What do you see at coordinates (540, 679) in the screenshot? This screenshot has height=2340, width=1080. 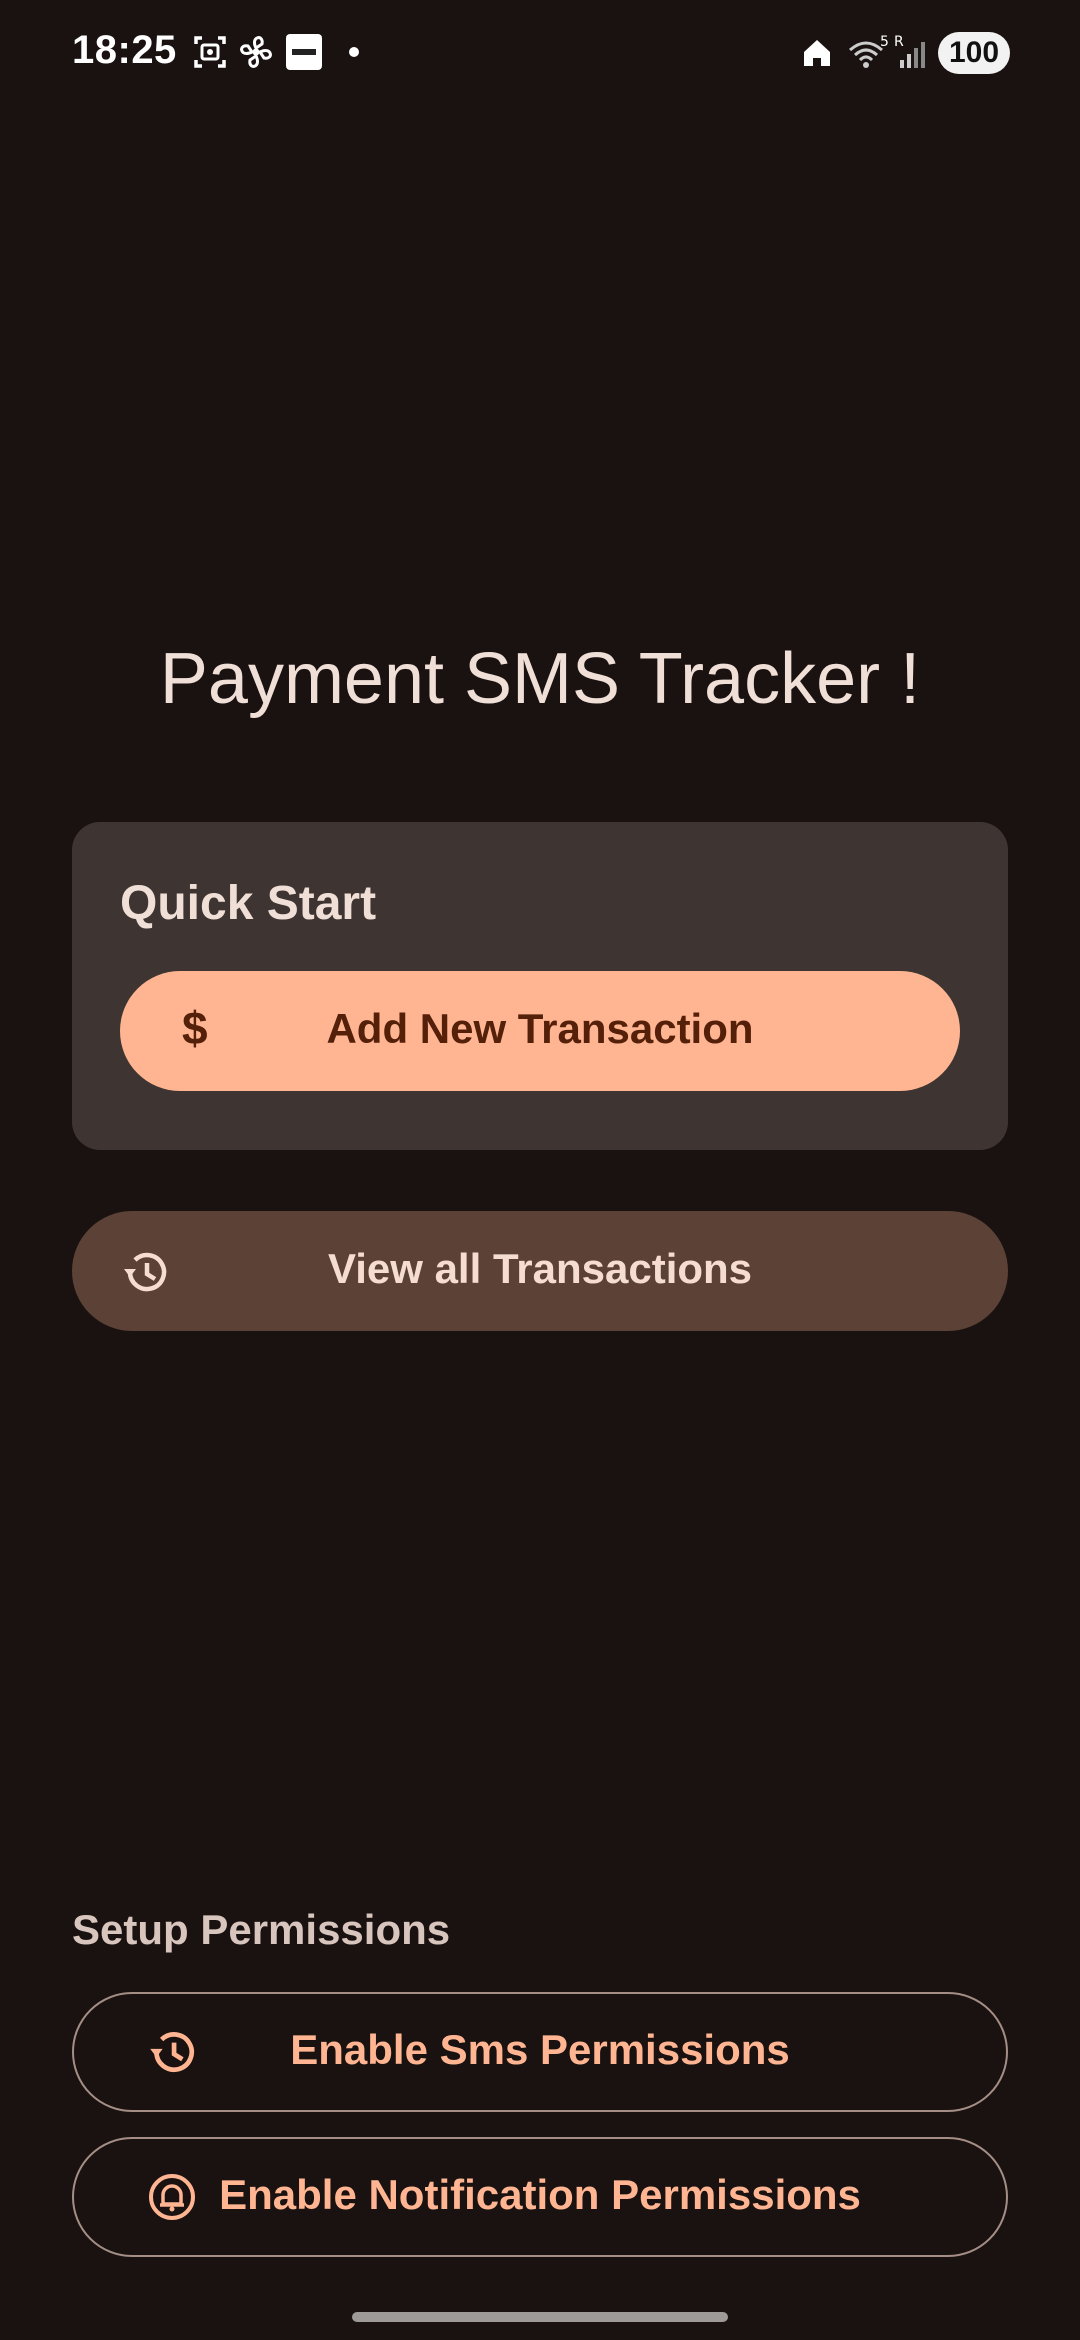 I see `app-title: Payment SMS Tracker !` at bounding box center [540, 679].